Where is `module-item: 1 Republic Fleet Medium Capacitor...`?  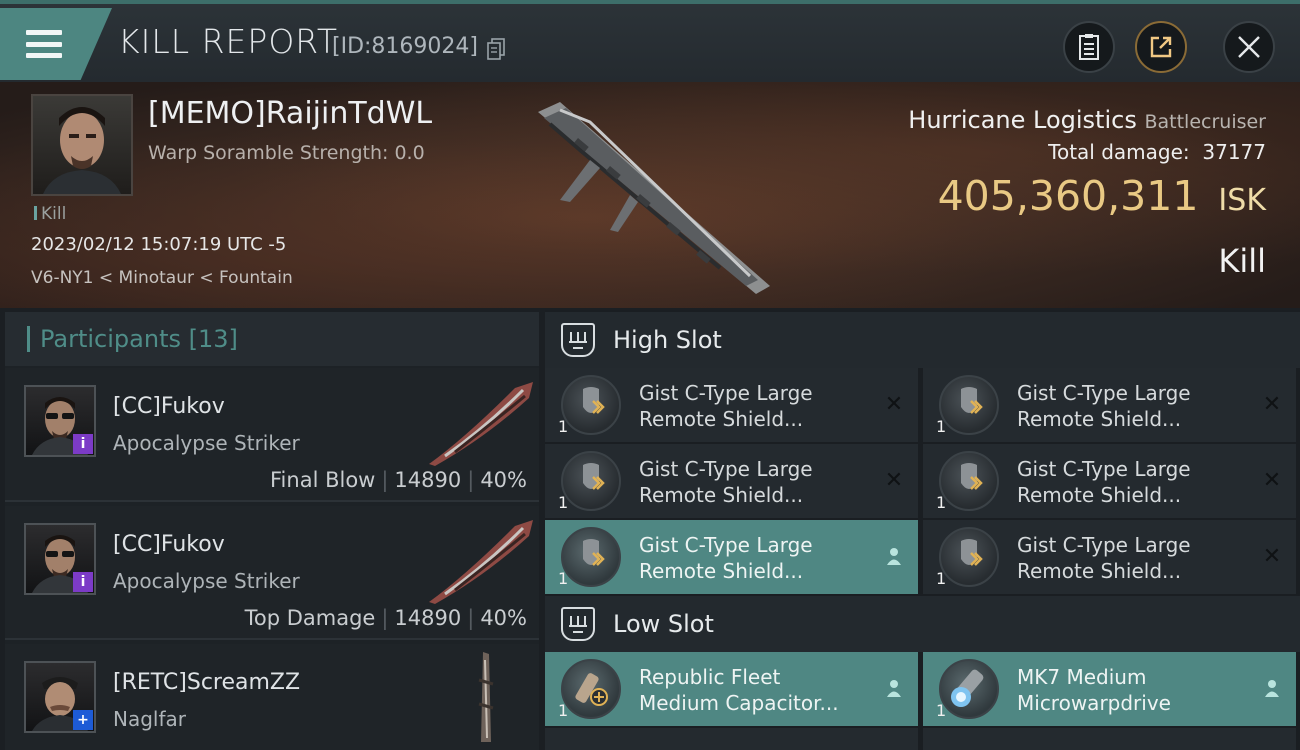 module-item: 1 Republic Fleet Medium Capacitor... is located at coordinates (731, 689).